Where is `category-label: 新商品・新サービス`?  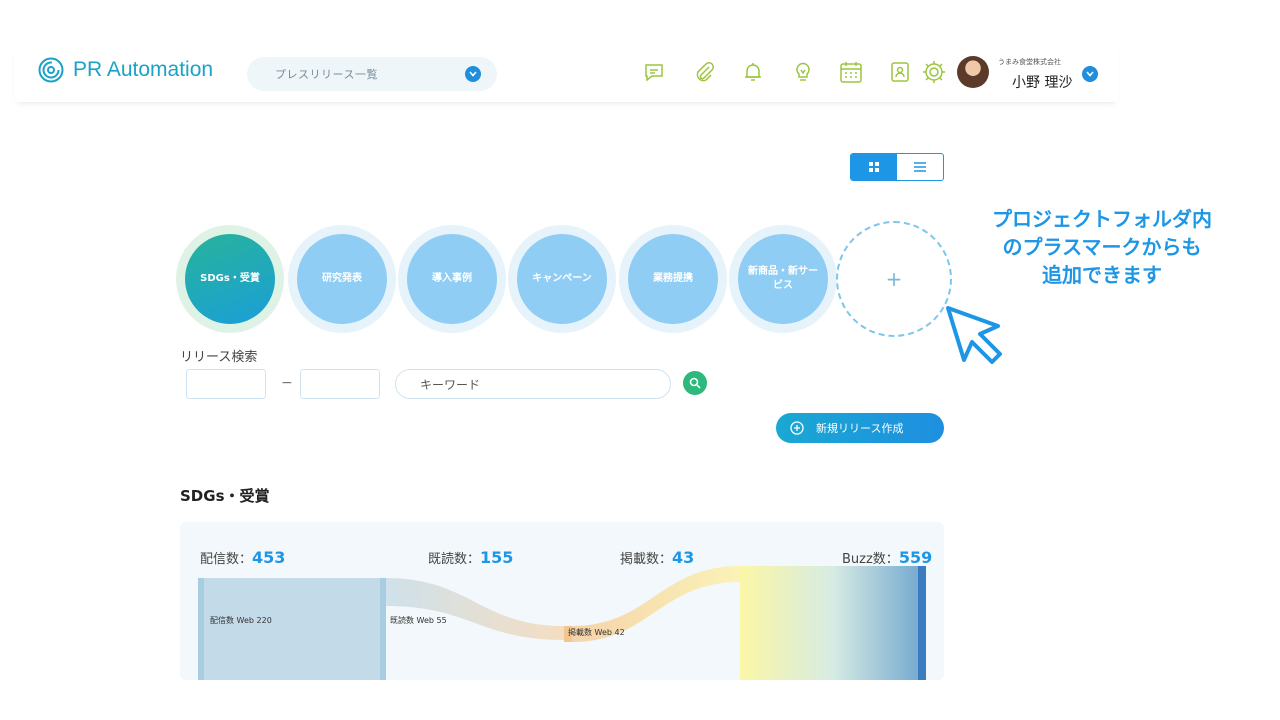 category-label: 新商品・新サービス is located at coordinates (783, 279).